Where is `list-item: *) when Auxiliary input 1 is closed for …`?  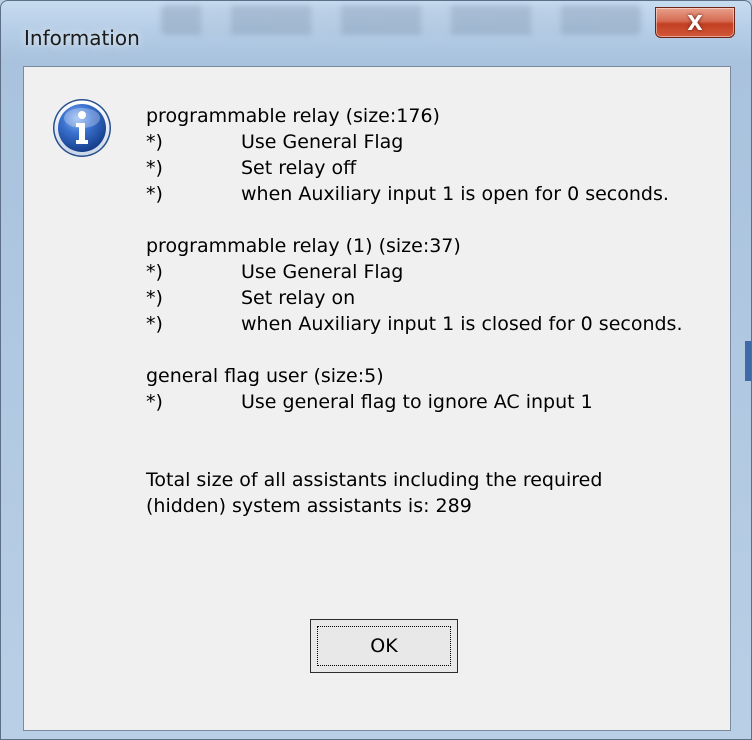
list-item: *) when Auxiliary input 1 is closed for … is located at coordinates (441, 324).